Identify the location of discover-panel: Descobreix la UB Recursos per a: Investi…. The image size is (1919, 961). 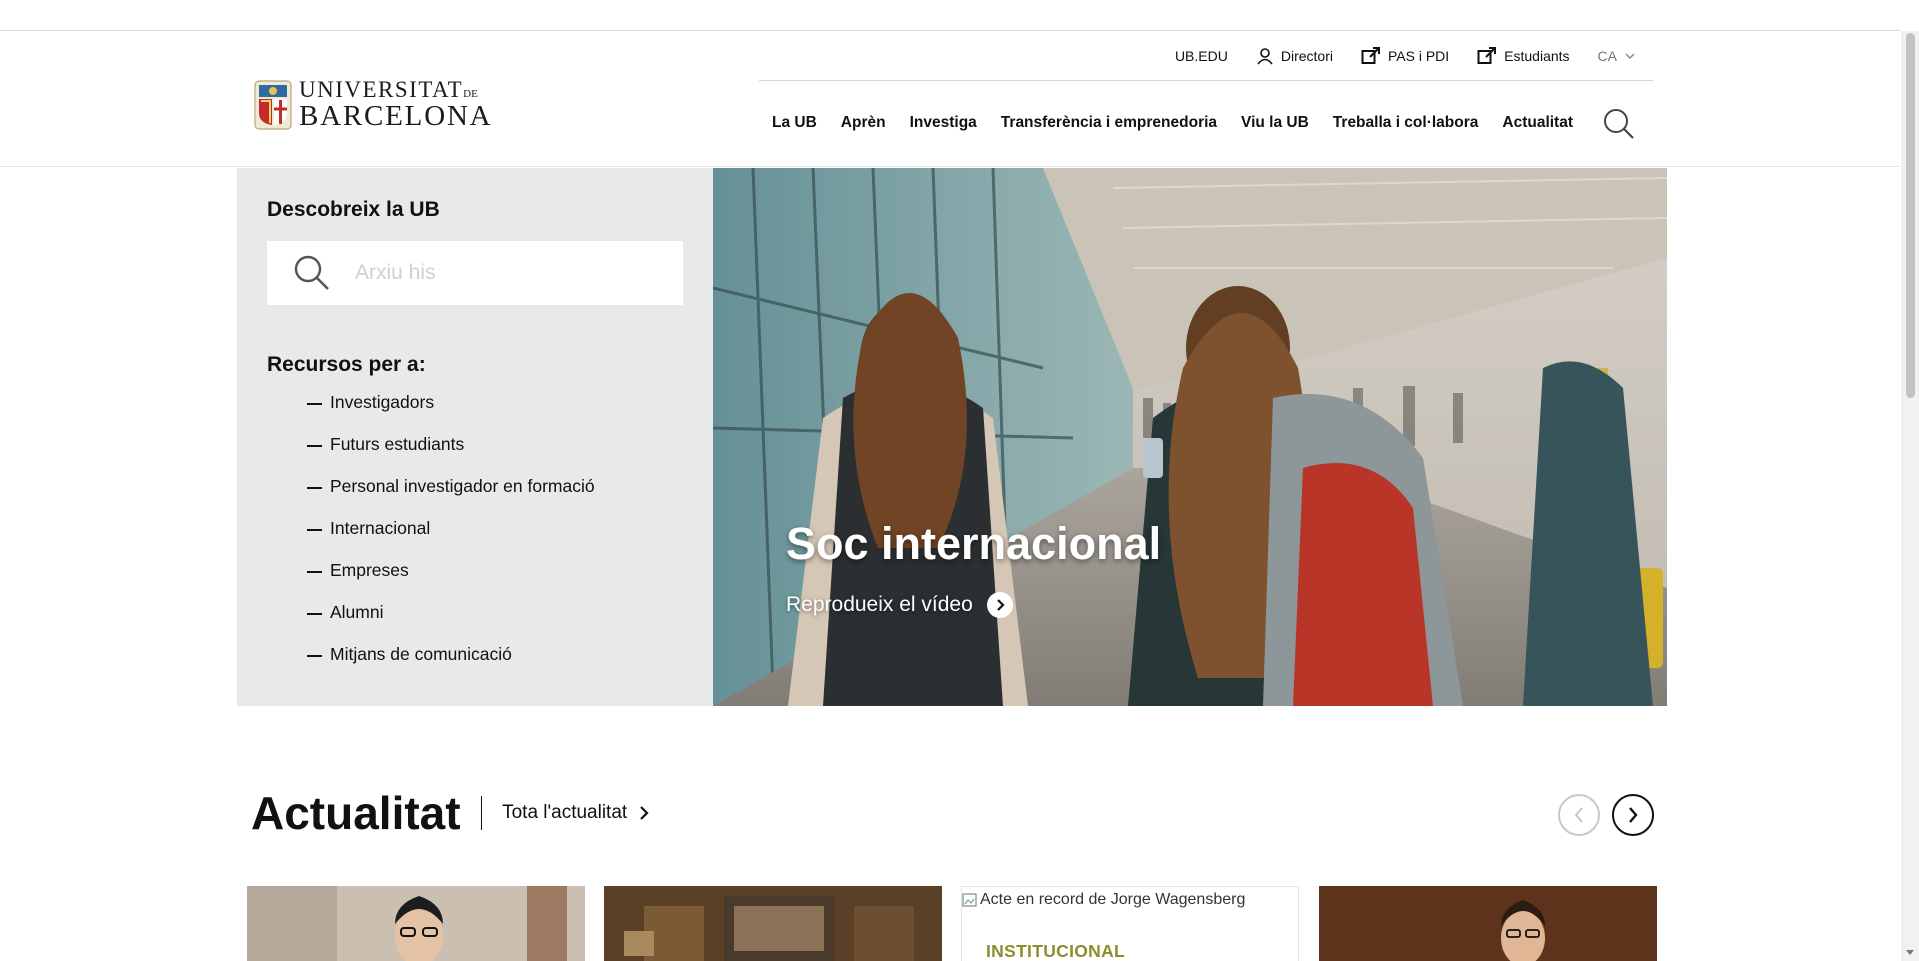
(475, 437).